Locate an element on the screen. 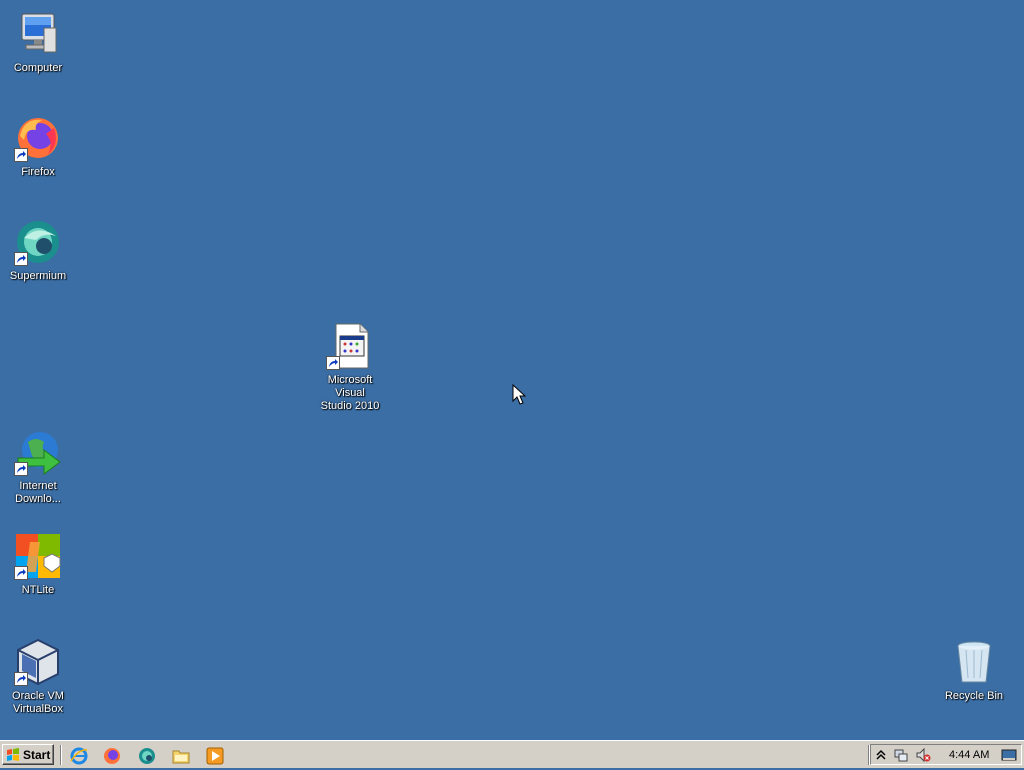  internet-explorer-icon is located at coordinates (79, 756).